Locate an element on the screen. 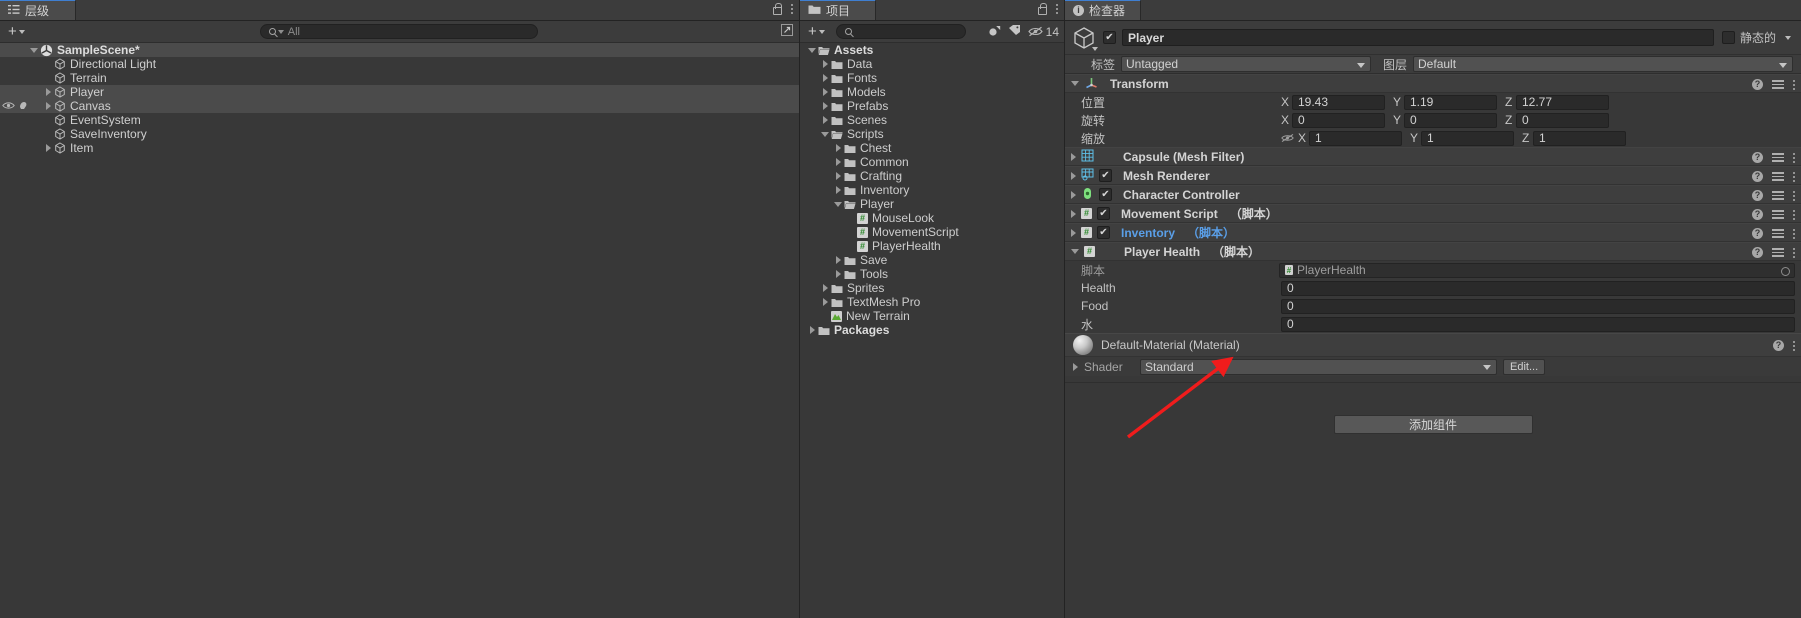  component-header-transform: Transform ? is located at coordinates (1433, 83).